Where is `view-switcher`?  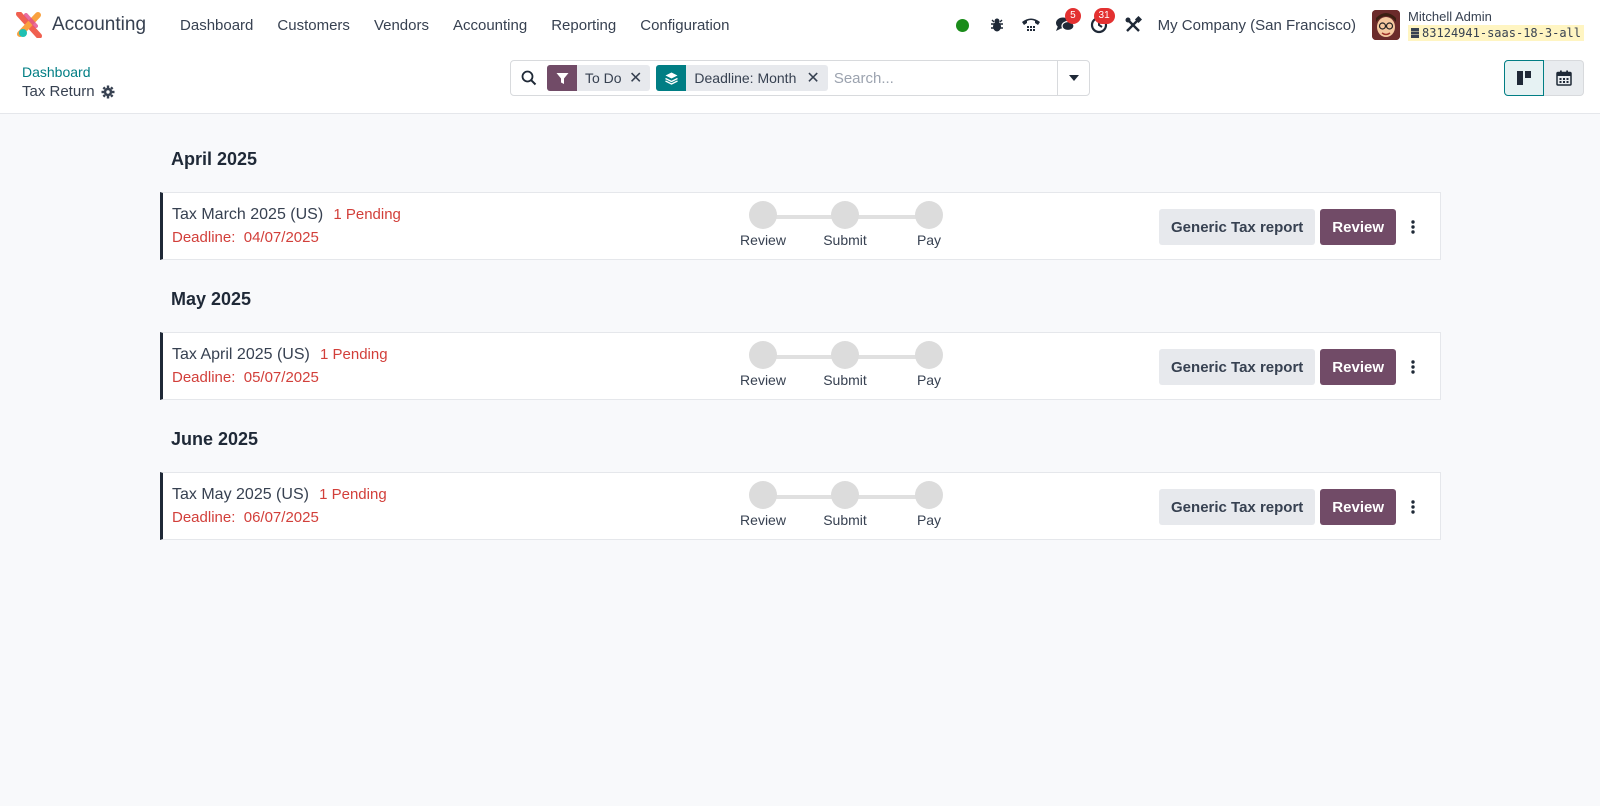 view-switcher is located at coordinates (1544, 78).